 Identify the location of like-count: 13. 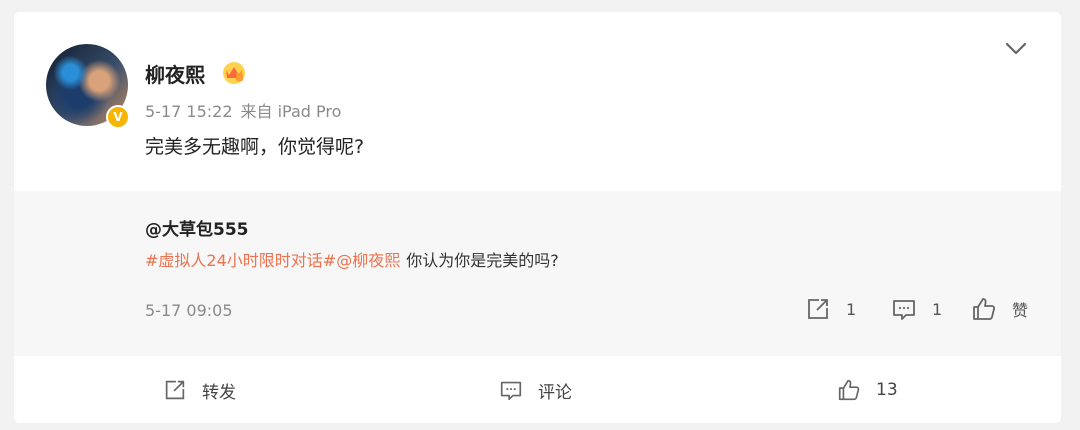
(887, 390).